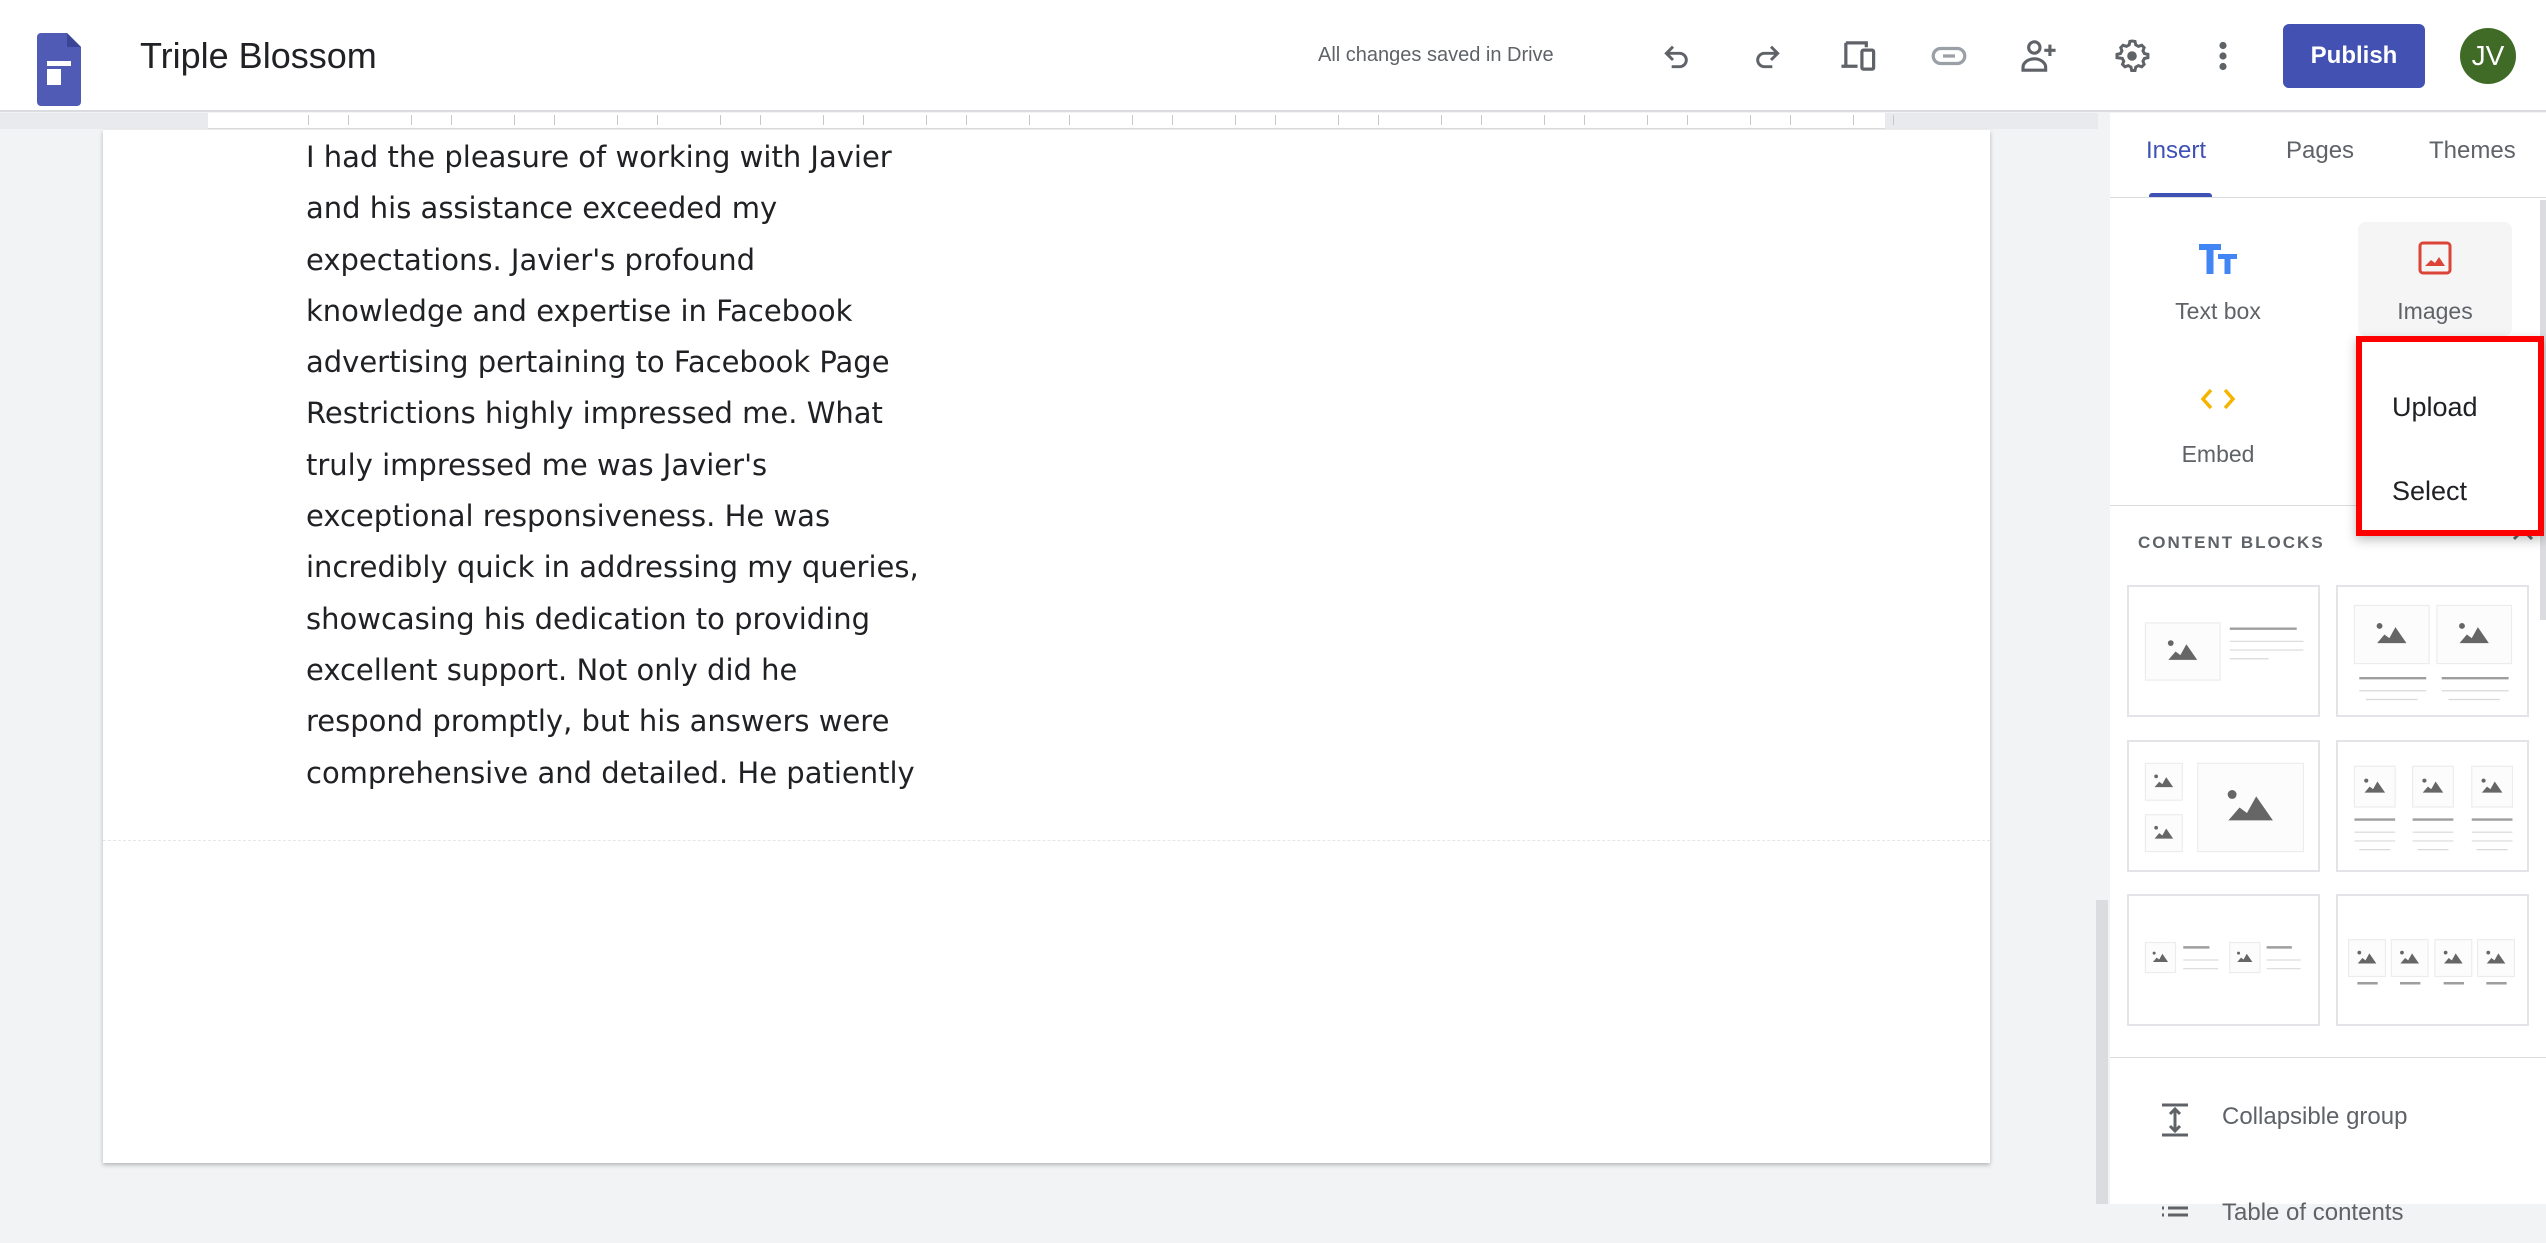 The height and width of the screenshot is (1243, 2546). I want to click on text-line: exceptional responsiveness. He was, so click(568, 516).